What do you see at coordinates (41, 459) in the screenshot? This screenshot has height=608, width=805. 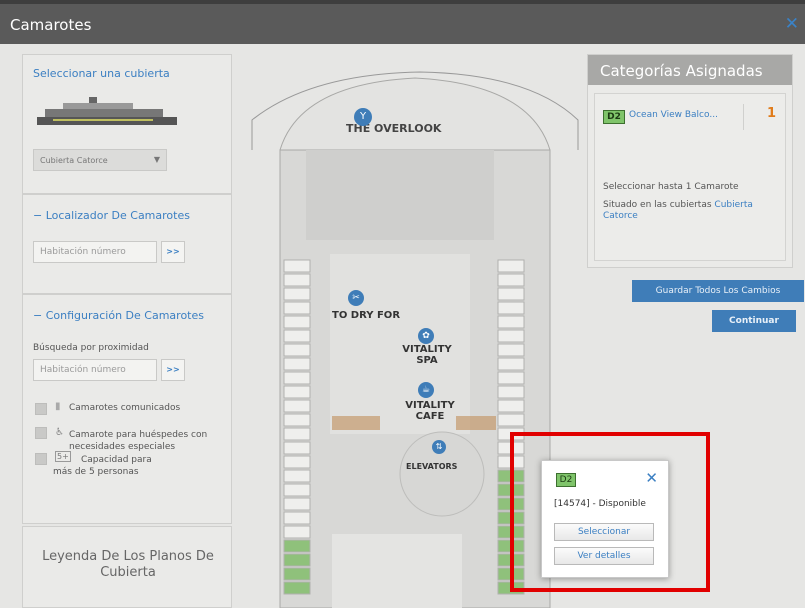 I see `capacity-checkbox` at bounding box center [41, 459].